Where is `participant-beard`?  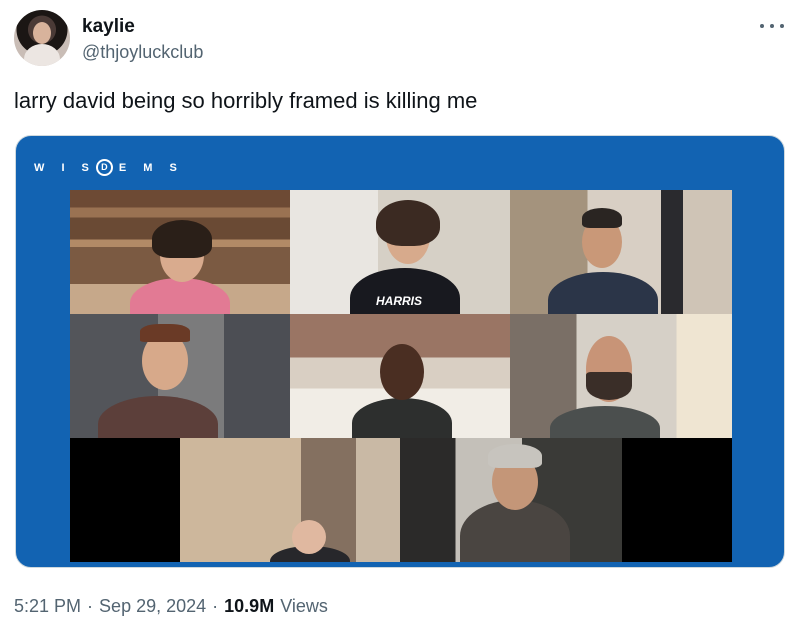
participant-beard is located at coordinates (609, 386).